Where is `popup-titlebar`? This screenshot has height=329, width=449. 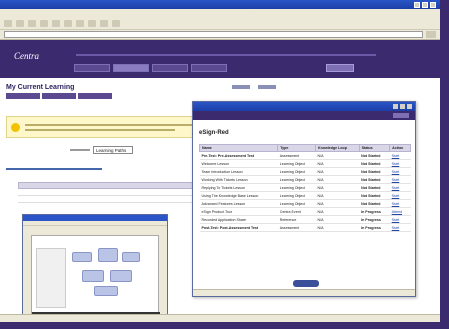
popup-titlebar is located at coordinates (304, 106).